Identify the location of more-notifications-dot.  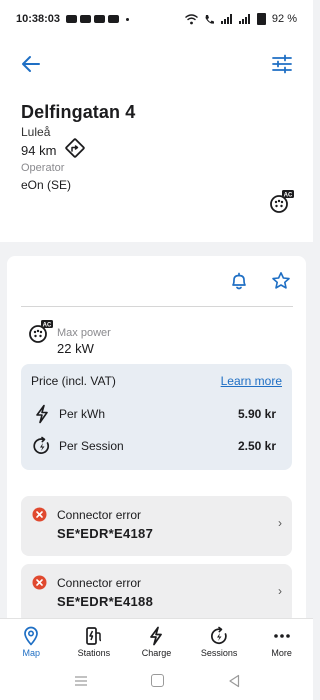
(128, 19).